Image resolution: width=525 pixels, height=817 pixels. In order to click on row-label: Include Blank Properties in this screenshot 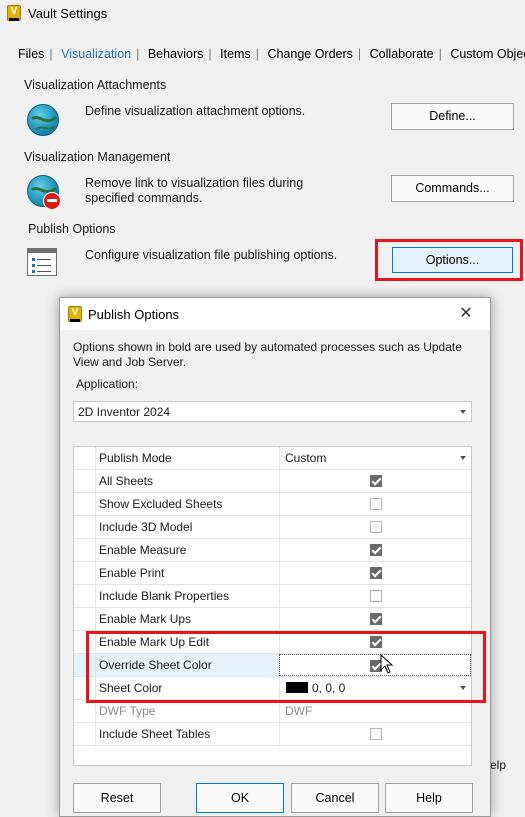, I will do `click(164, 596)`.